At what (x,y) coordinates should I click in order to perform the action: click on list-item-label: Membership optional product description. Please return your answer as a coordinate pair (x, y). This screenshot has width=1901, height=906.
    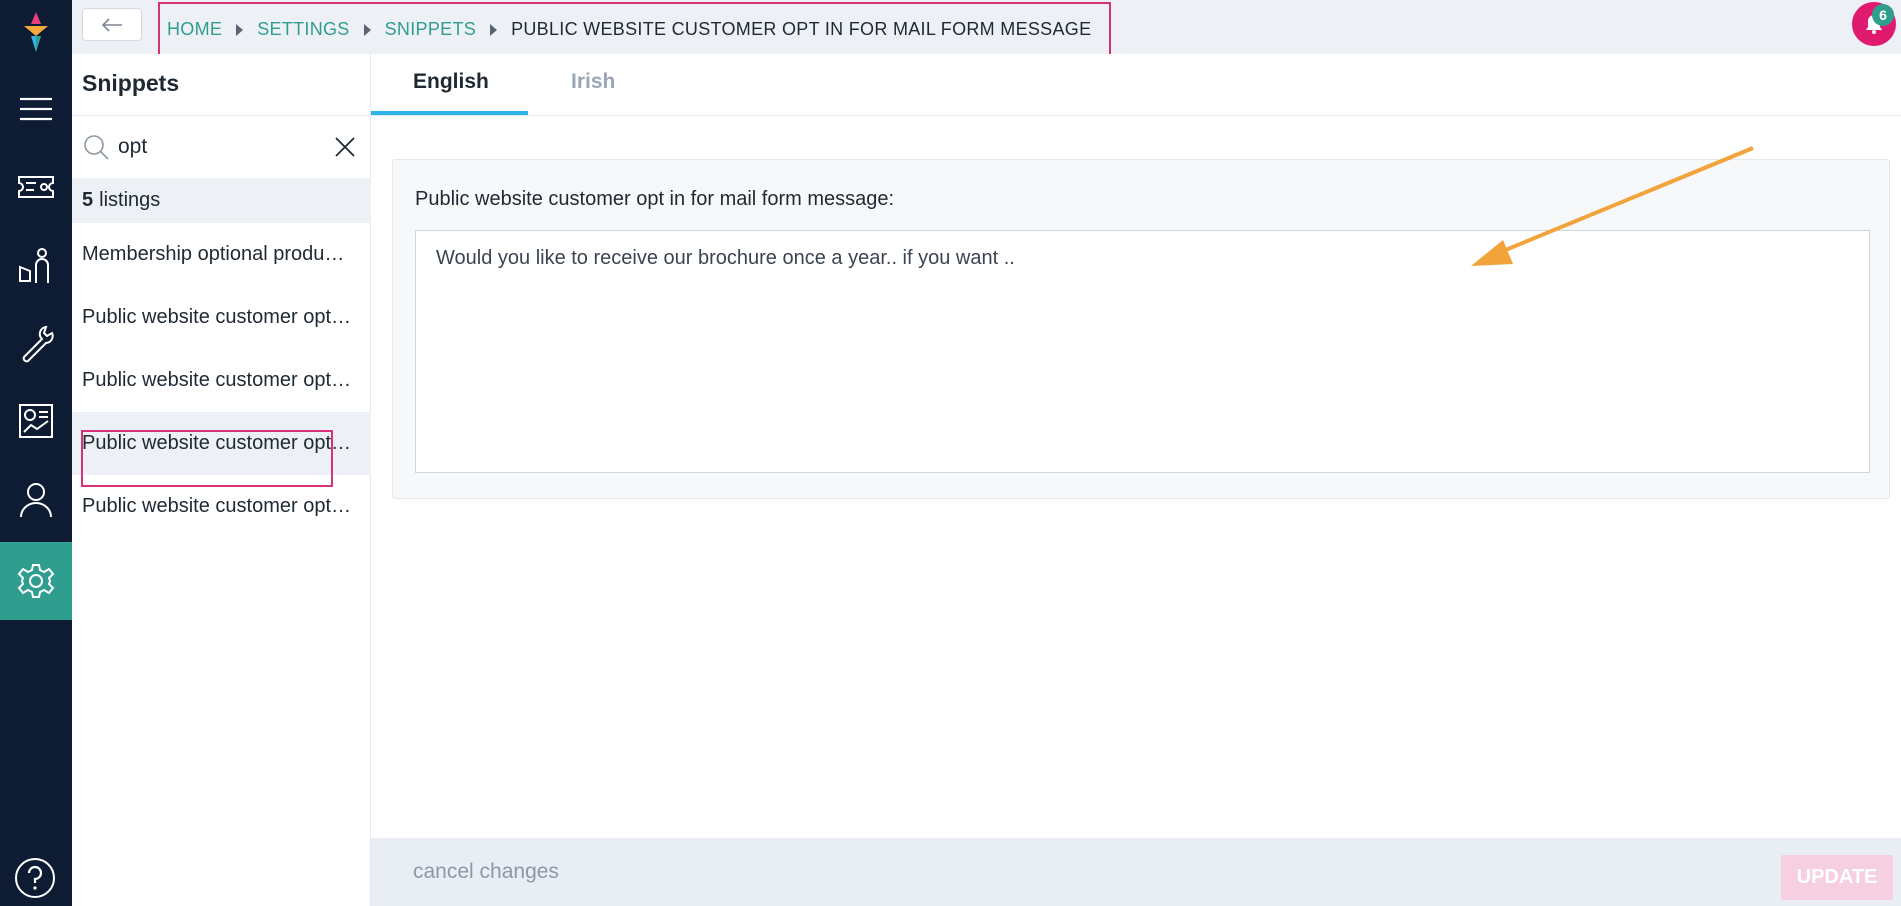
    Looking at the image, I should click on (217, 254).